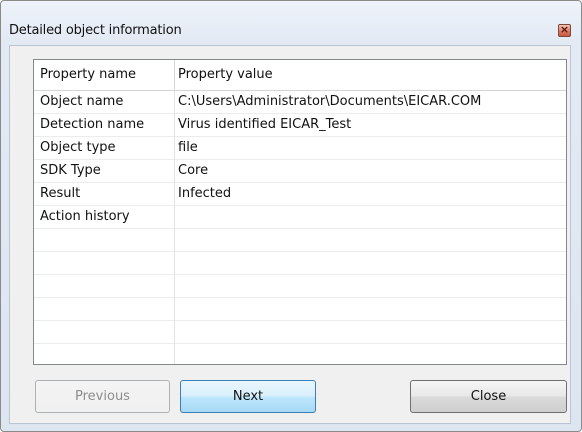 This screenshot has width=582, height=432. I want to click on close-window-button: ×, so click(564, 30).